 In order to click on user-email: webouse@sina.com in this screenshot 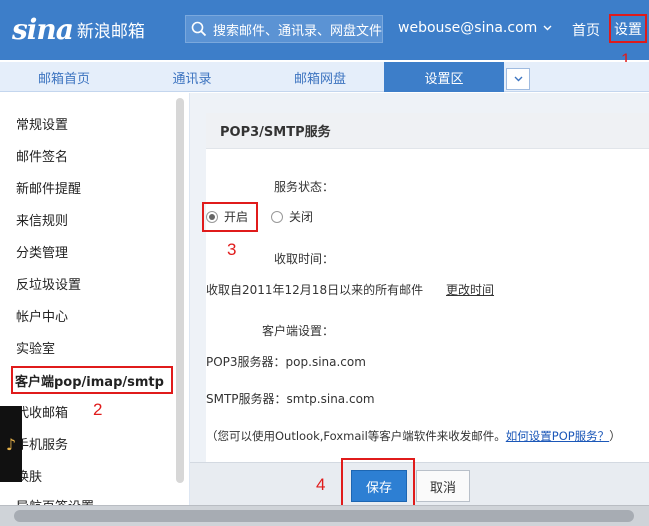, I will do `click(468, 28)`.